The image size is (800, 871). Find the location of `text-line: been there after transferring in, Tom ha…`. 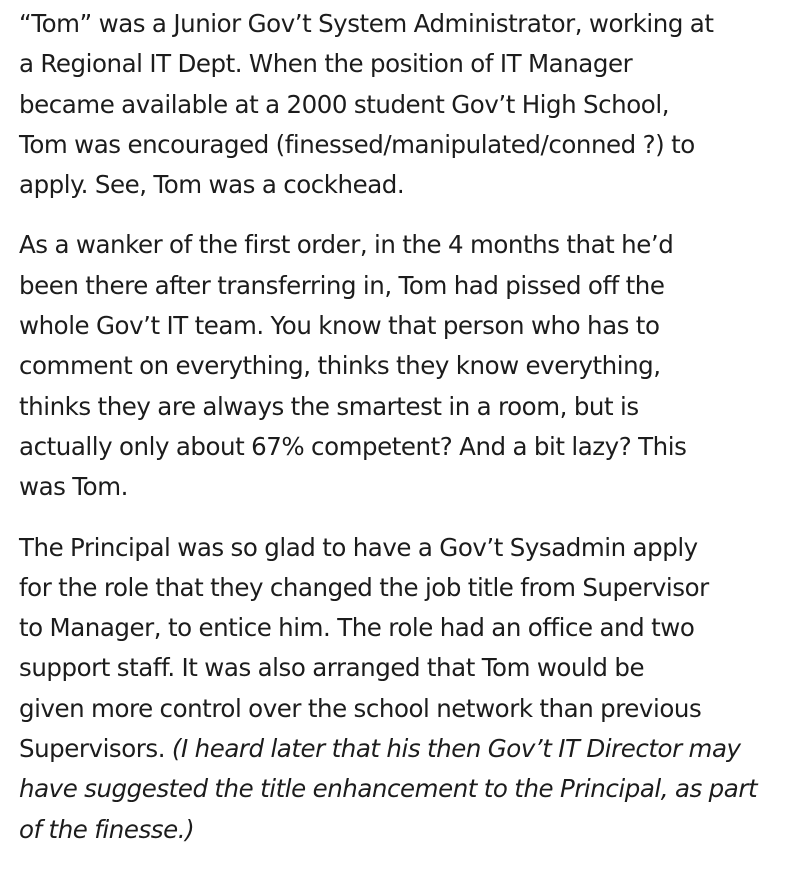

text-line: been there after transferring in, Tom ha… is located at coordinates (342, 285).